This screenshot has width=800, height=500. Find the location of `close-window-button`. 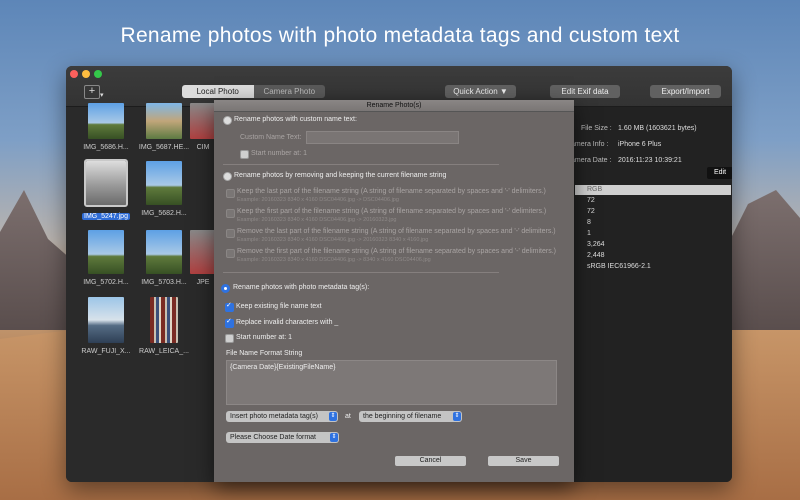

close-window-button is located at coordinates (74, 74).